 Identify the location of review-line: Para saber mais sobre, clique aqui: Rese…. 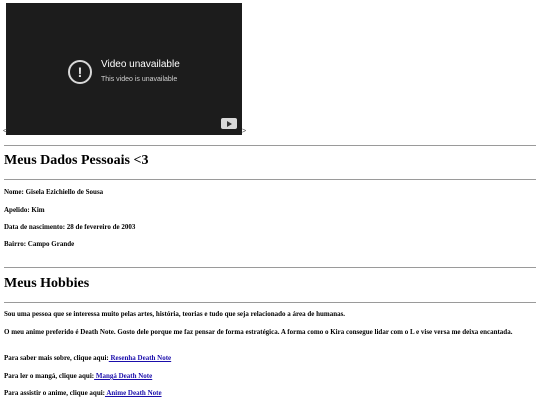
(268, 358).